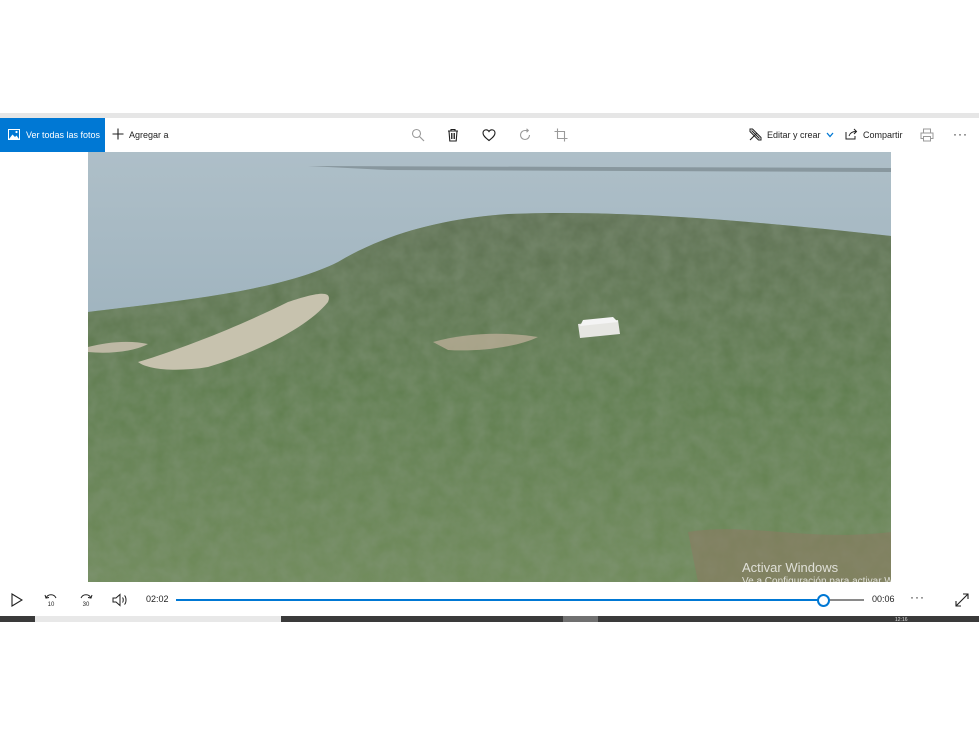 The image size is (979, 734). I want to click on edit-create-button: Editar y crear, so click(791, 135).